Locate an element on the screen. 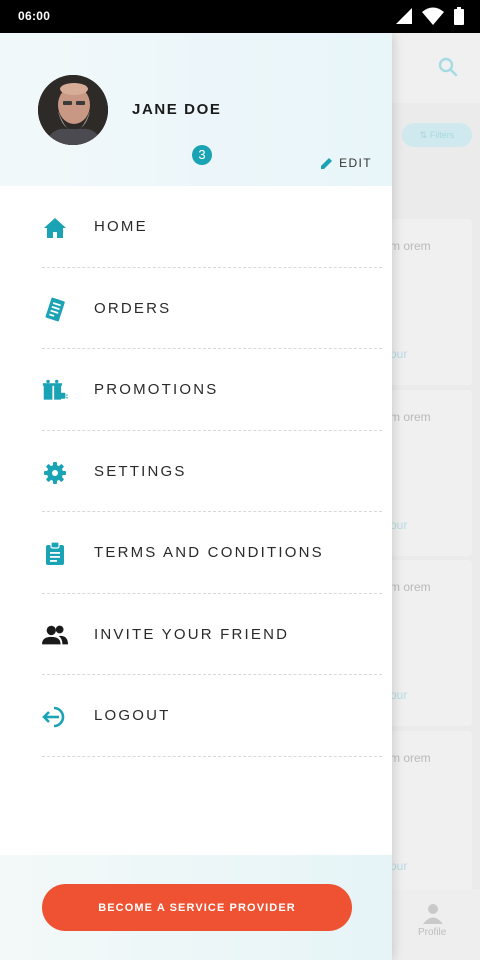 This screenshot has height=960, width=480. menu-item-orders: ORDERS is located at coordinates (196, 308).